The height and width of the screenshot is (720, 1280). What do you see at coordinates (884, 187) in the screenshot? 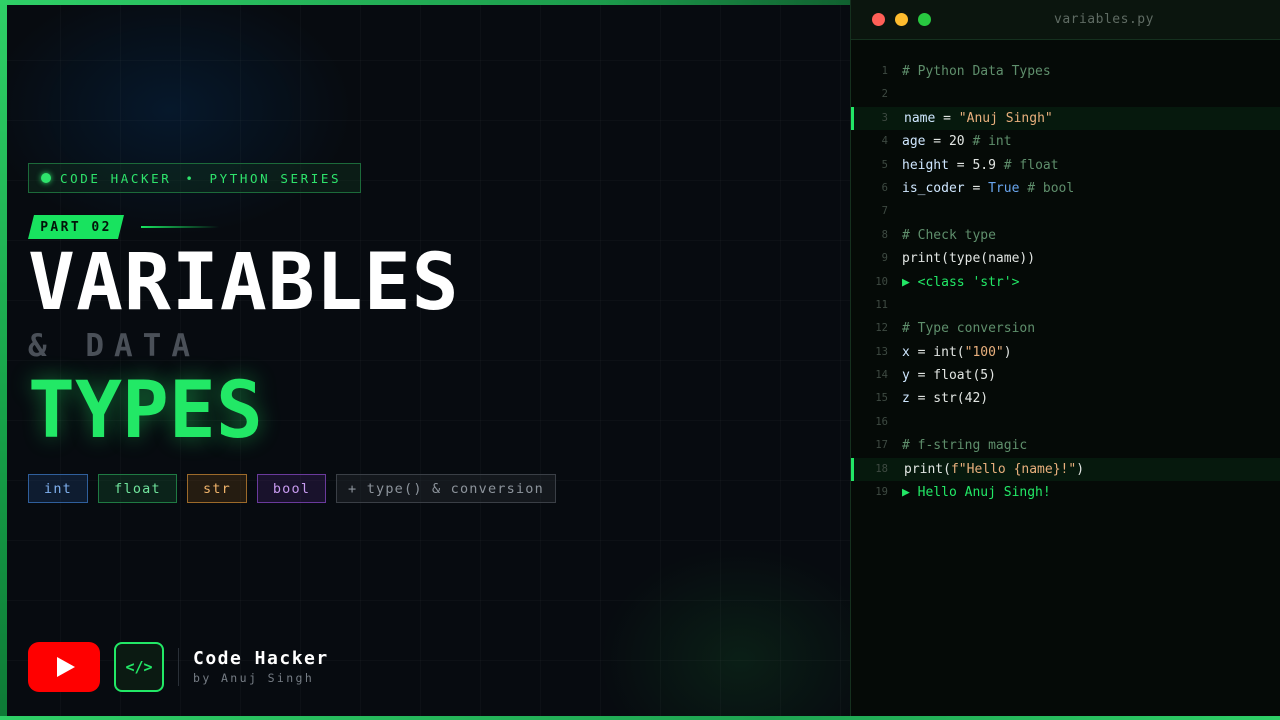
I see `line-number: 6` at bounding box center [884, 187].